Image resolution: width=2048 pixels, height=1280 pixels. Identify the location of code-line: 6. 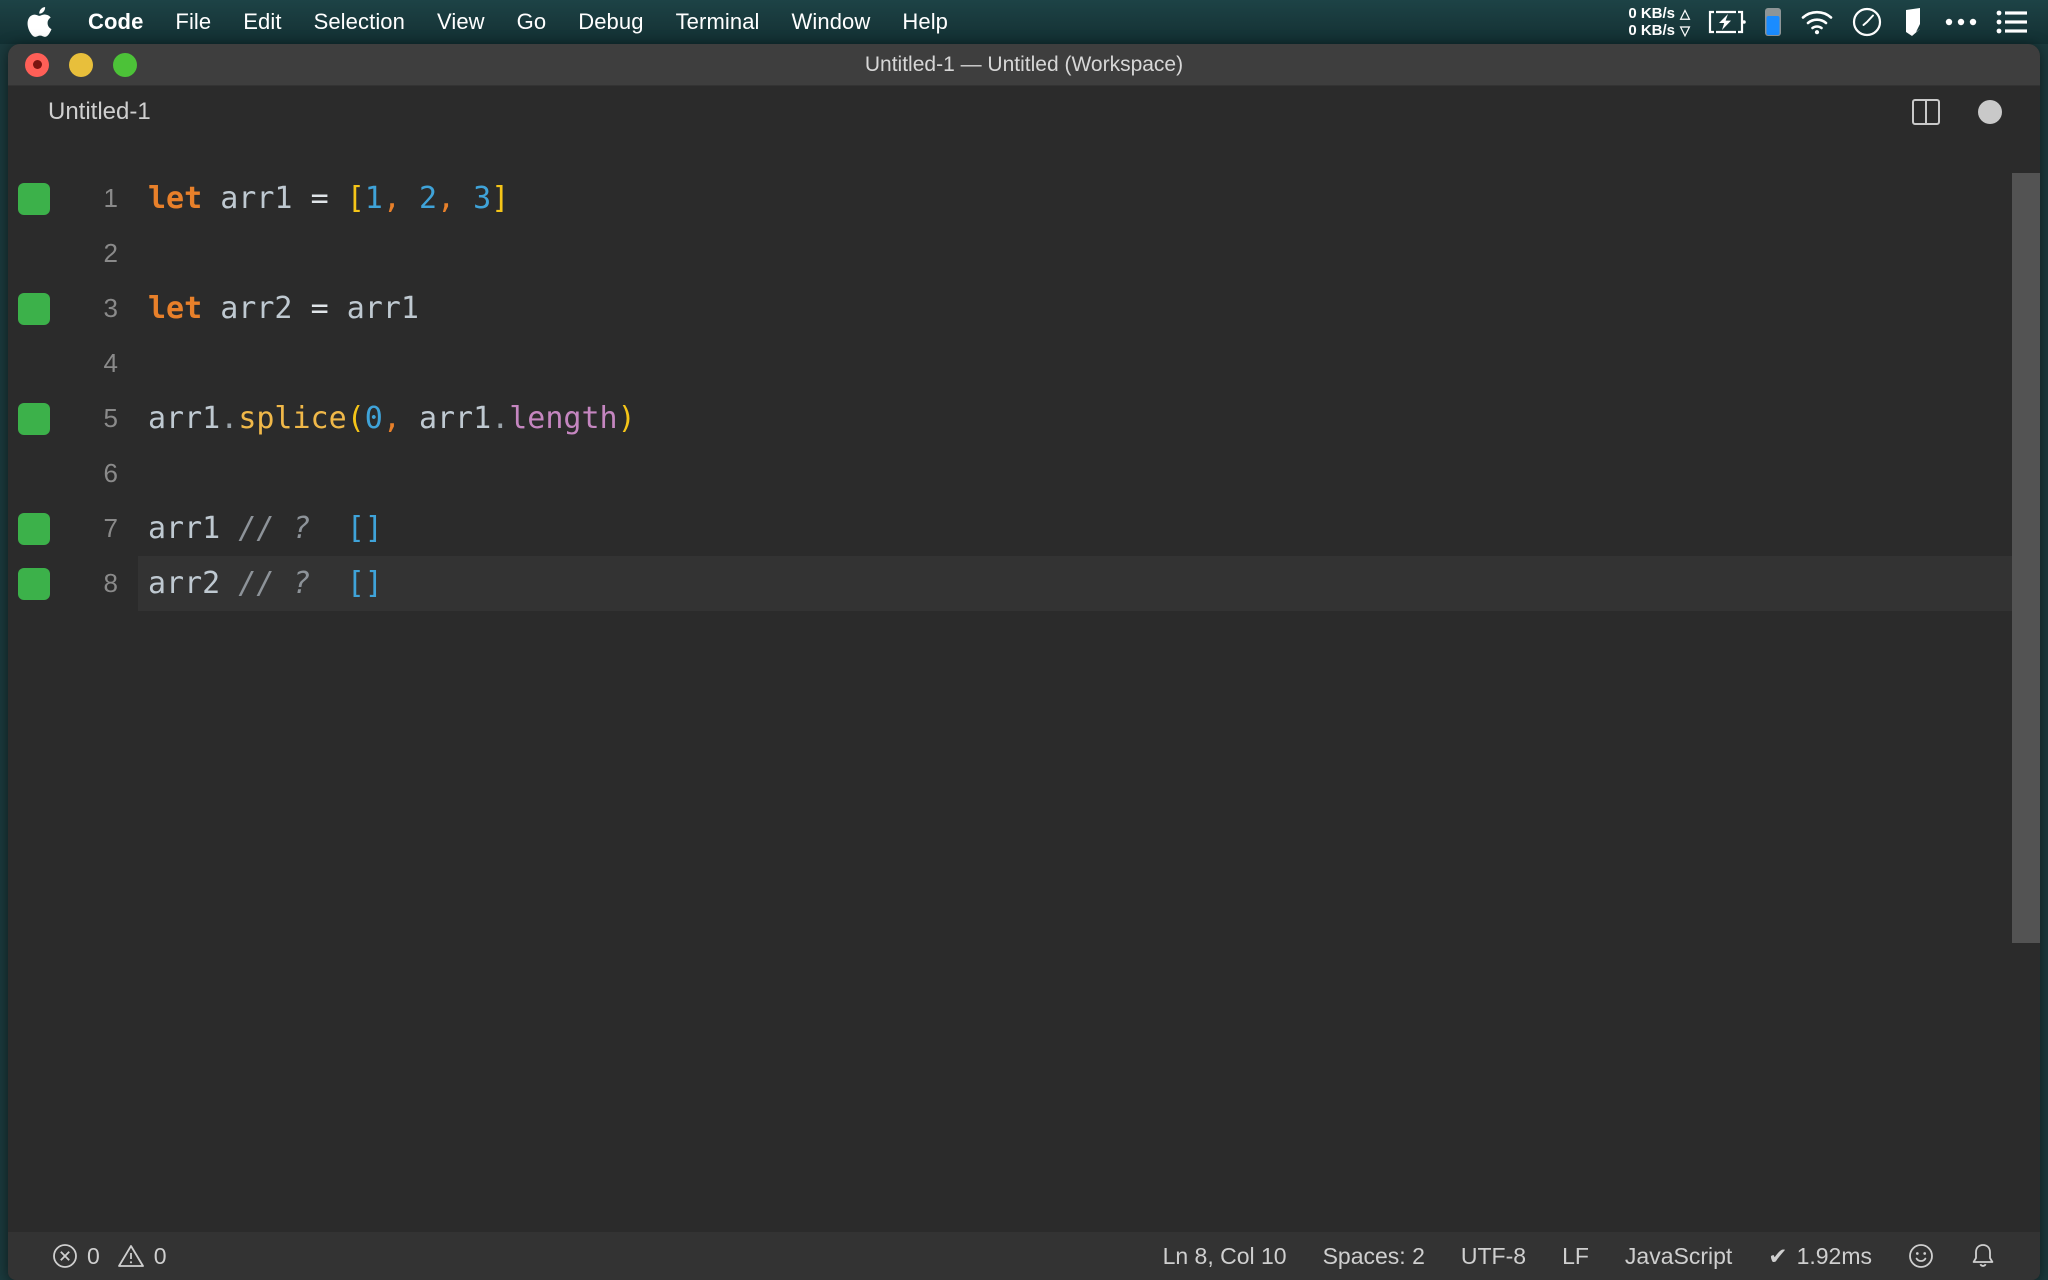
(1024, 473).